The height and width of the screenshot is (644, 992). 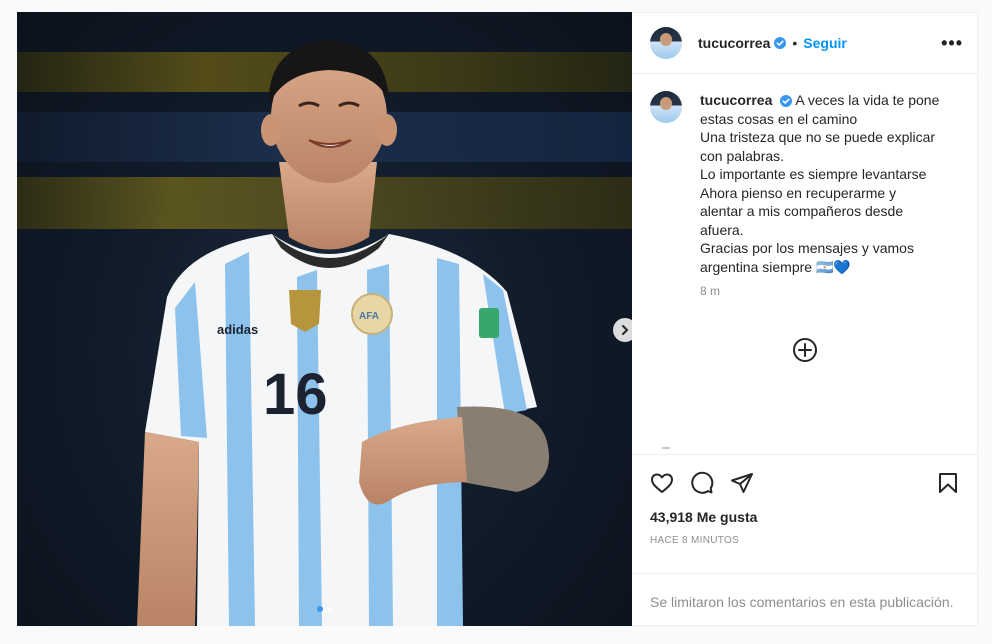 I want to click on caption-line: Una tristeza que no se puede explicar, so click(x=818, y=137).